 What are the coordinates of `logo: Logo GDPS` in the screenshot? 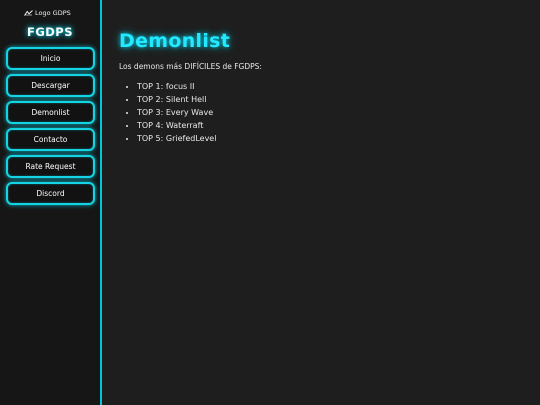 It's located at (51, 13).